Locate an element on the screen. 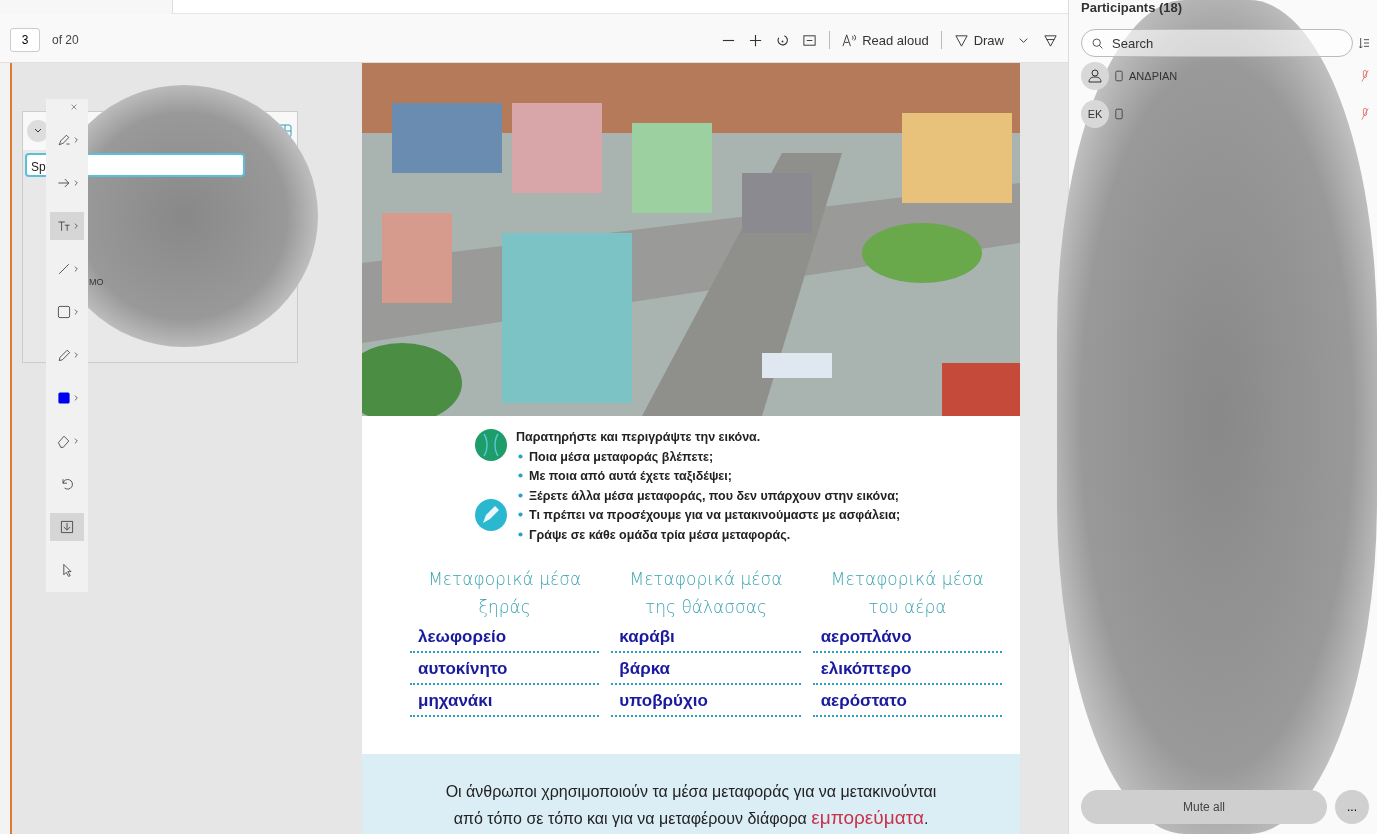 This screenshot has width=1377, height=834. summary-text: από τόπο σε τόπο και για να μεταφέρουν διάφορα εμπορεύματα. is located at coordinates (691, 818).